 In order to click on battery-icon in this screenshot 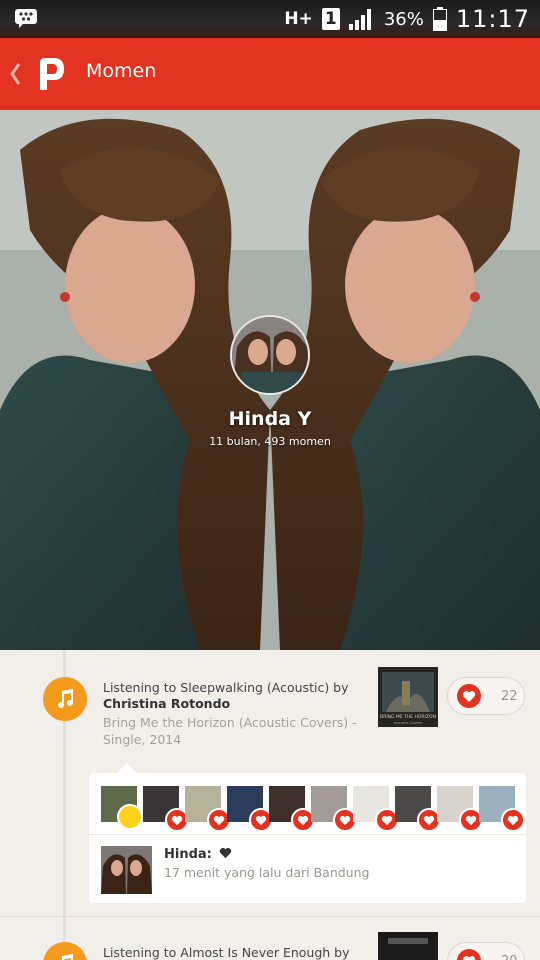, I will do `click(439, 19)`.